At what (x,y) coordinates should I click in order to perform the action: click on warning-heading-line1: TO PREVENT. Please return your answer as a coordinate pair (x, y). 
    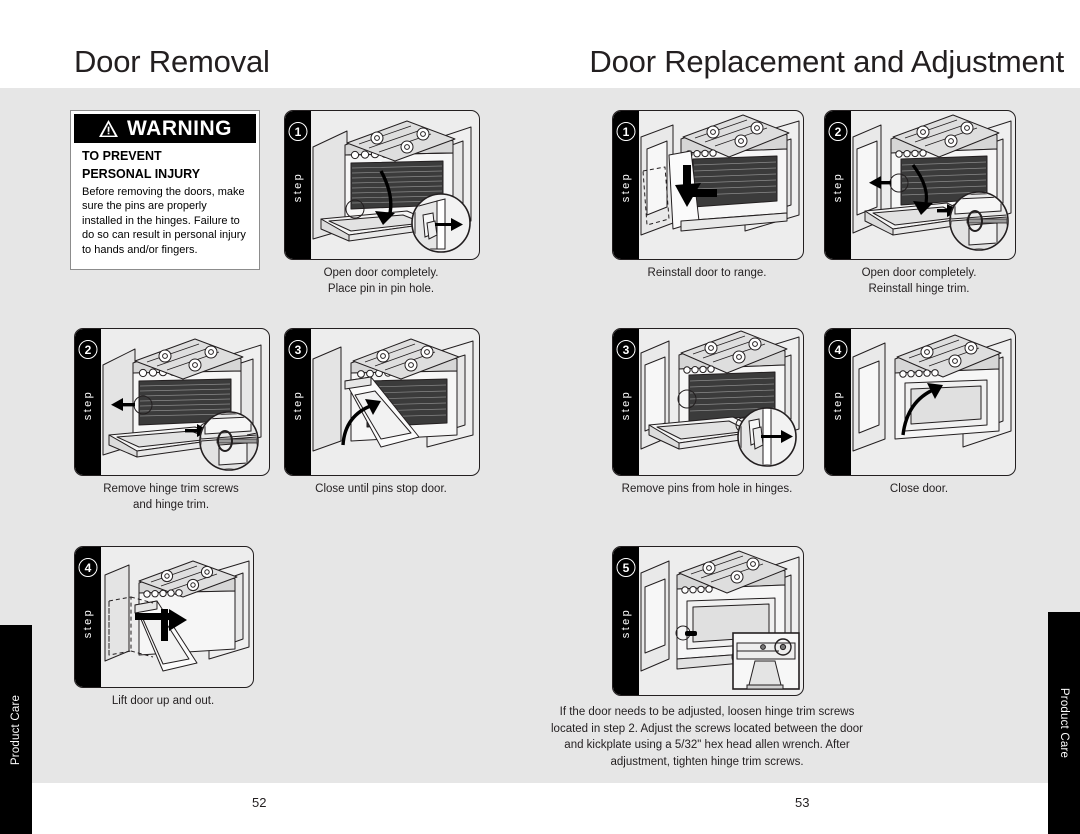
    Looking at the image, I should click on (122, 156).